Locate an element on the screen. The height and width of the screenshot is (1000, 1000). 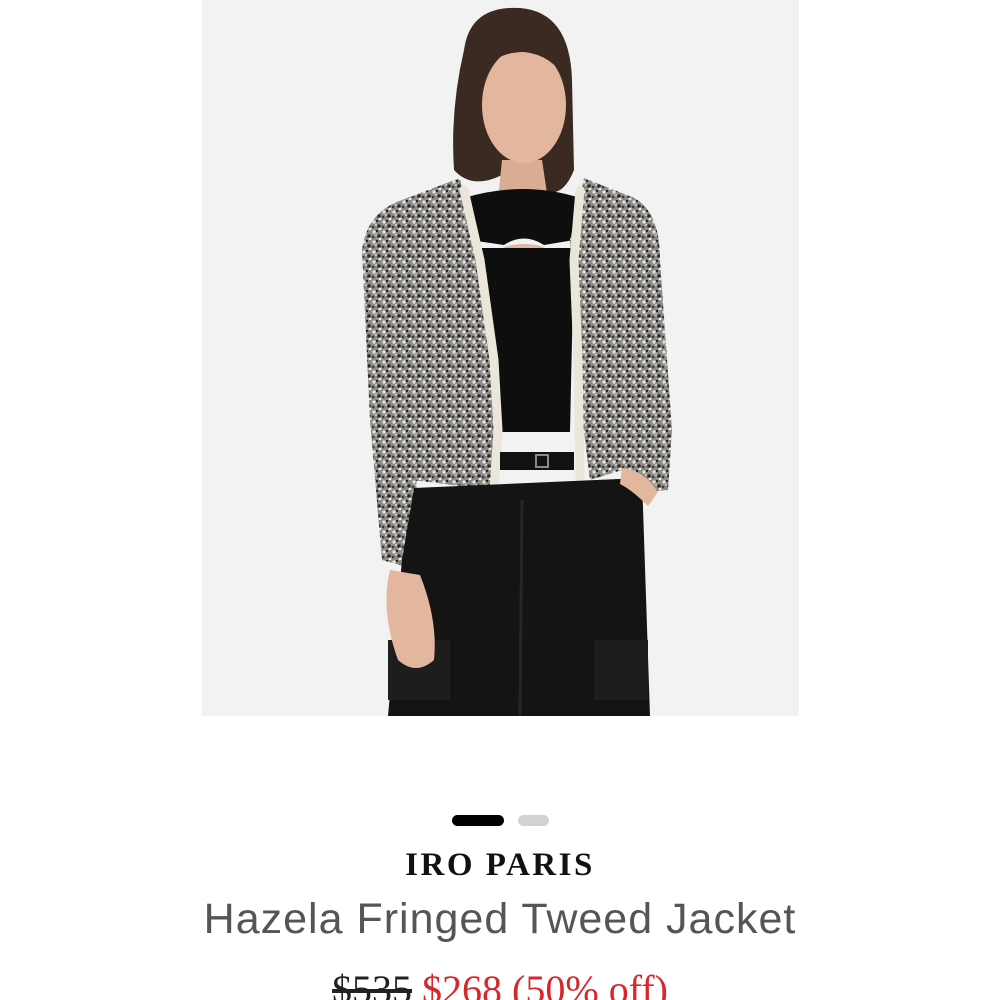
brand-name: IRO PARIS is located at coordinates (500, 865).